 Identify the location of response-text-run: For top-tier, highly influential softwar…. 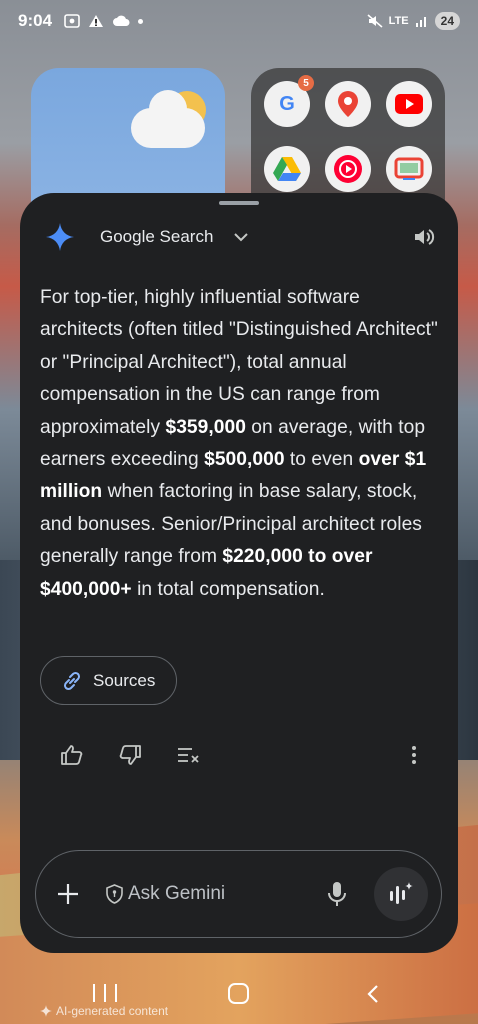
(239, 362).